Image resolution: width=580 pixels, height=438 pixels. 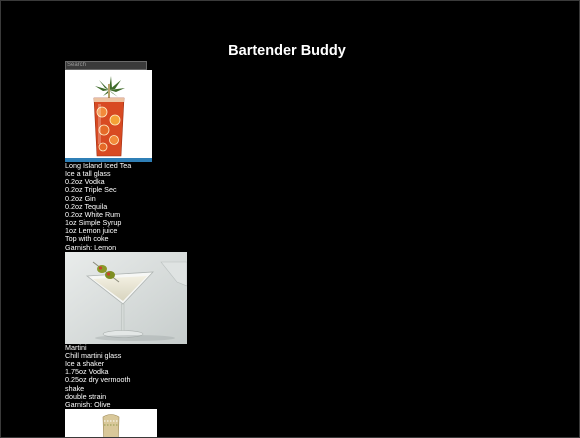 I want to click on martini-image, so click(x=126, y=297).